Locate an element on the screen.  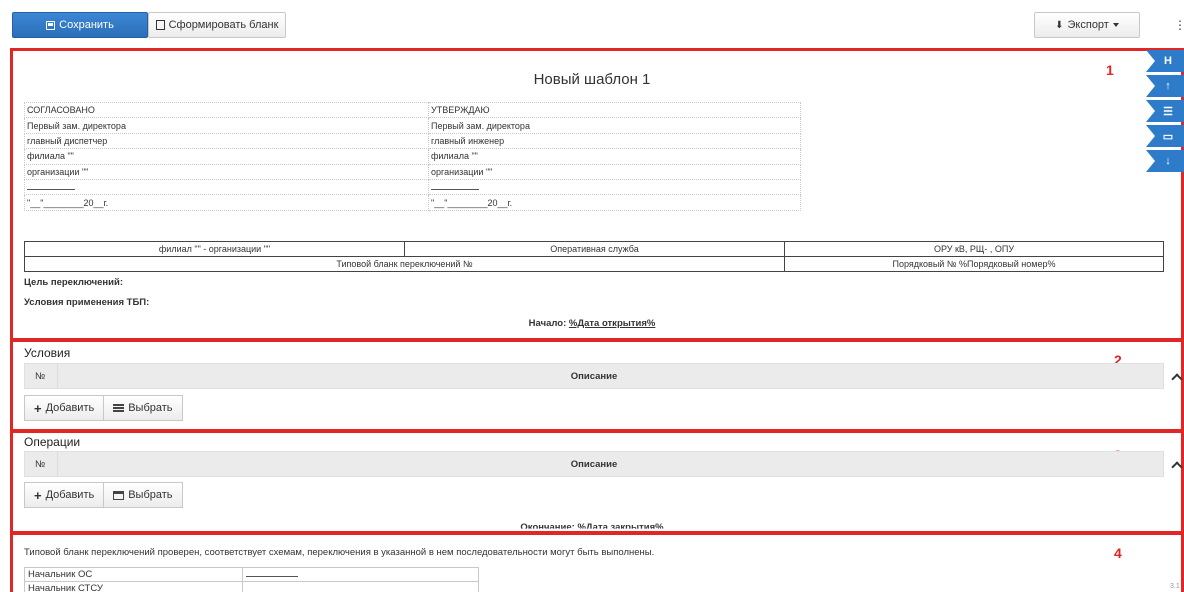
select-condition-button: Выбрать is located at coordinates (143, 408).